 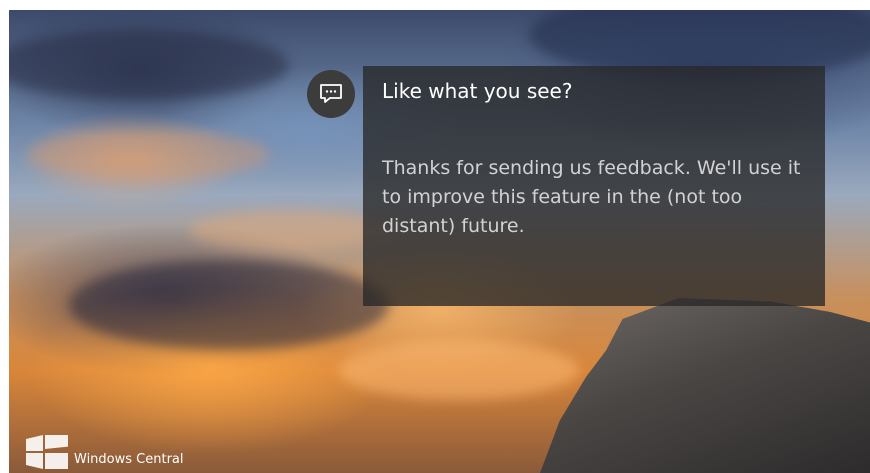 I want to click on speech-bubble-icon, so click(x=331, y=93).